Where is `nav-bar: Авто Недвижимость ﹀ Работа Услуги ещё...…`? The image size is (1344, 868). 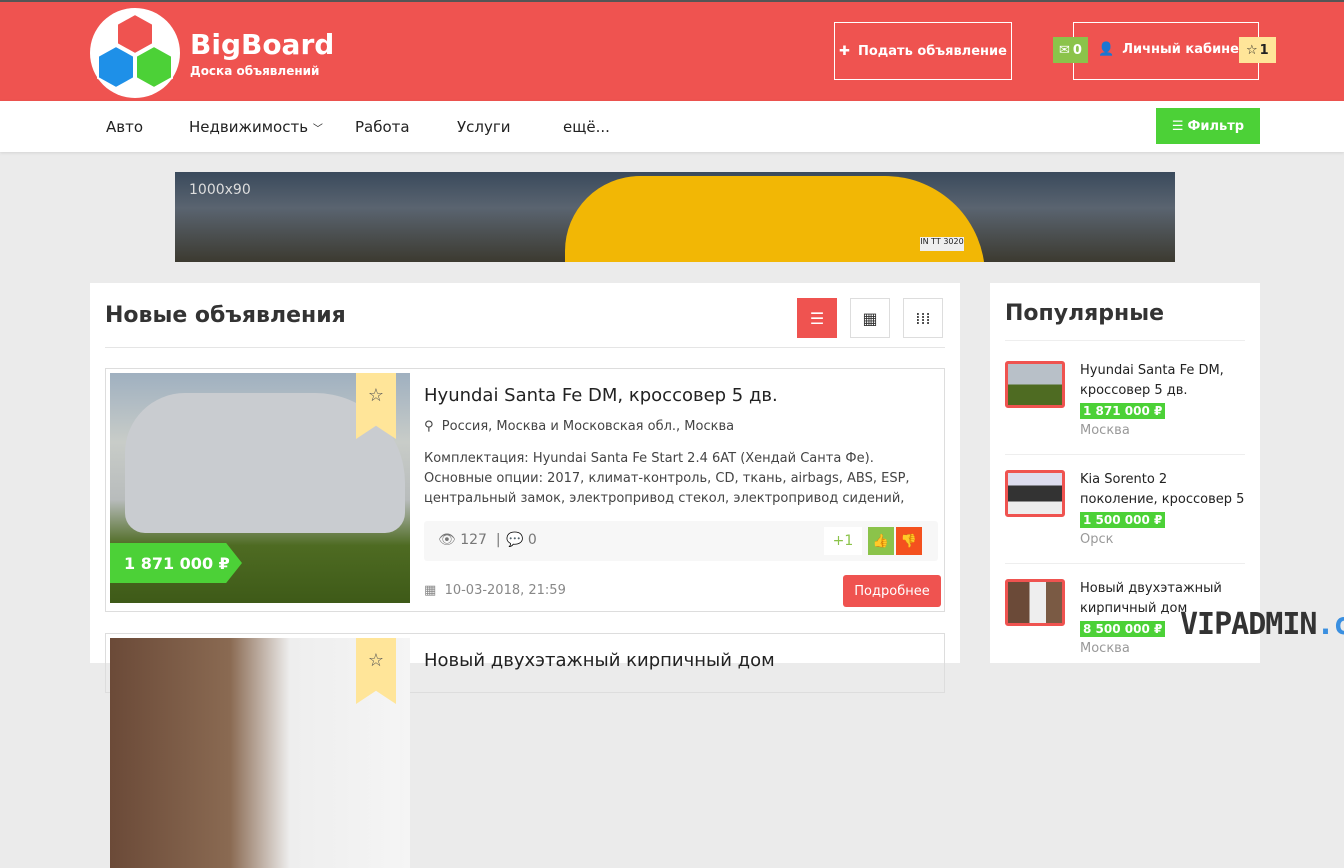 nav-bar: Авто Недвижимость ﹀ Работа Услуги ещё...… is located at coordinates (672, 126).